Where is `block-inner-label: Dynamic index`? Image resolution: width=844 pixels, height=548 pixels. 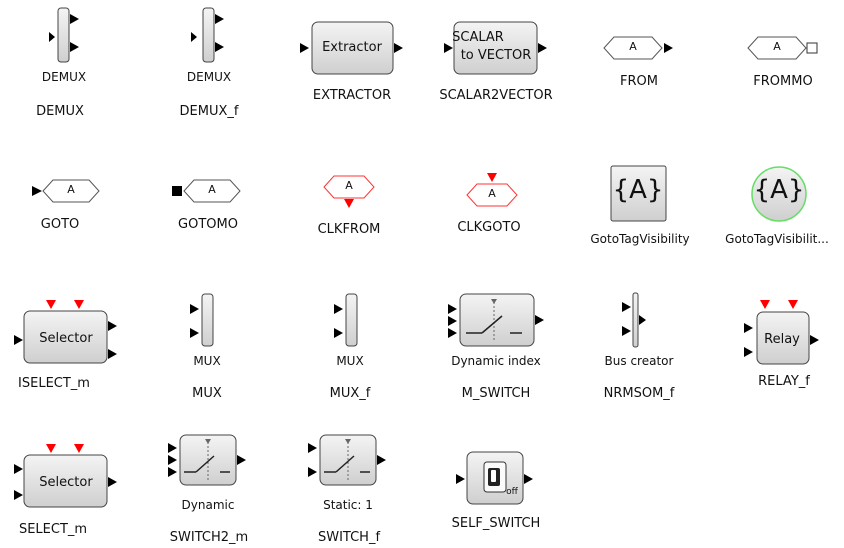
block-inner-label: Dynamic index is located at coordinates (496, 361).